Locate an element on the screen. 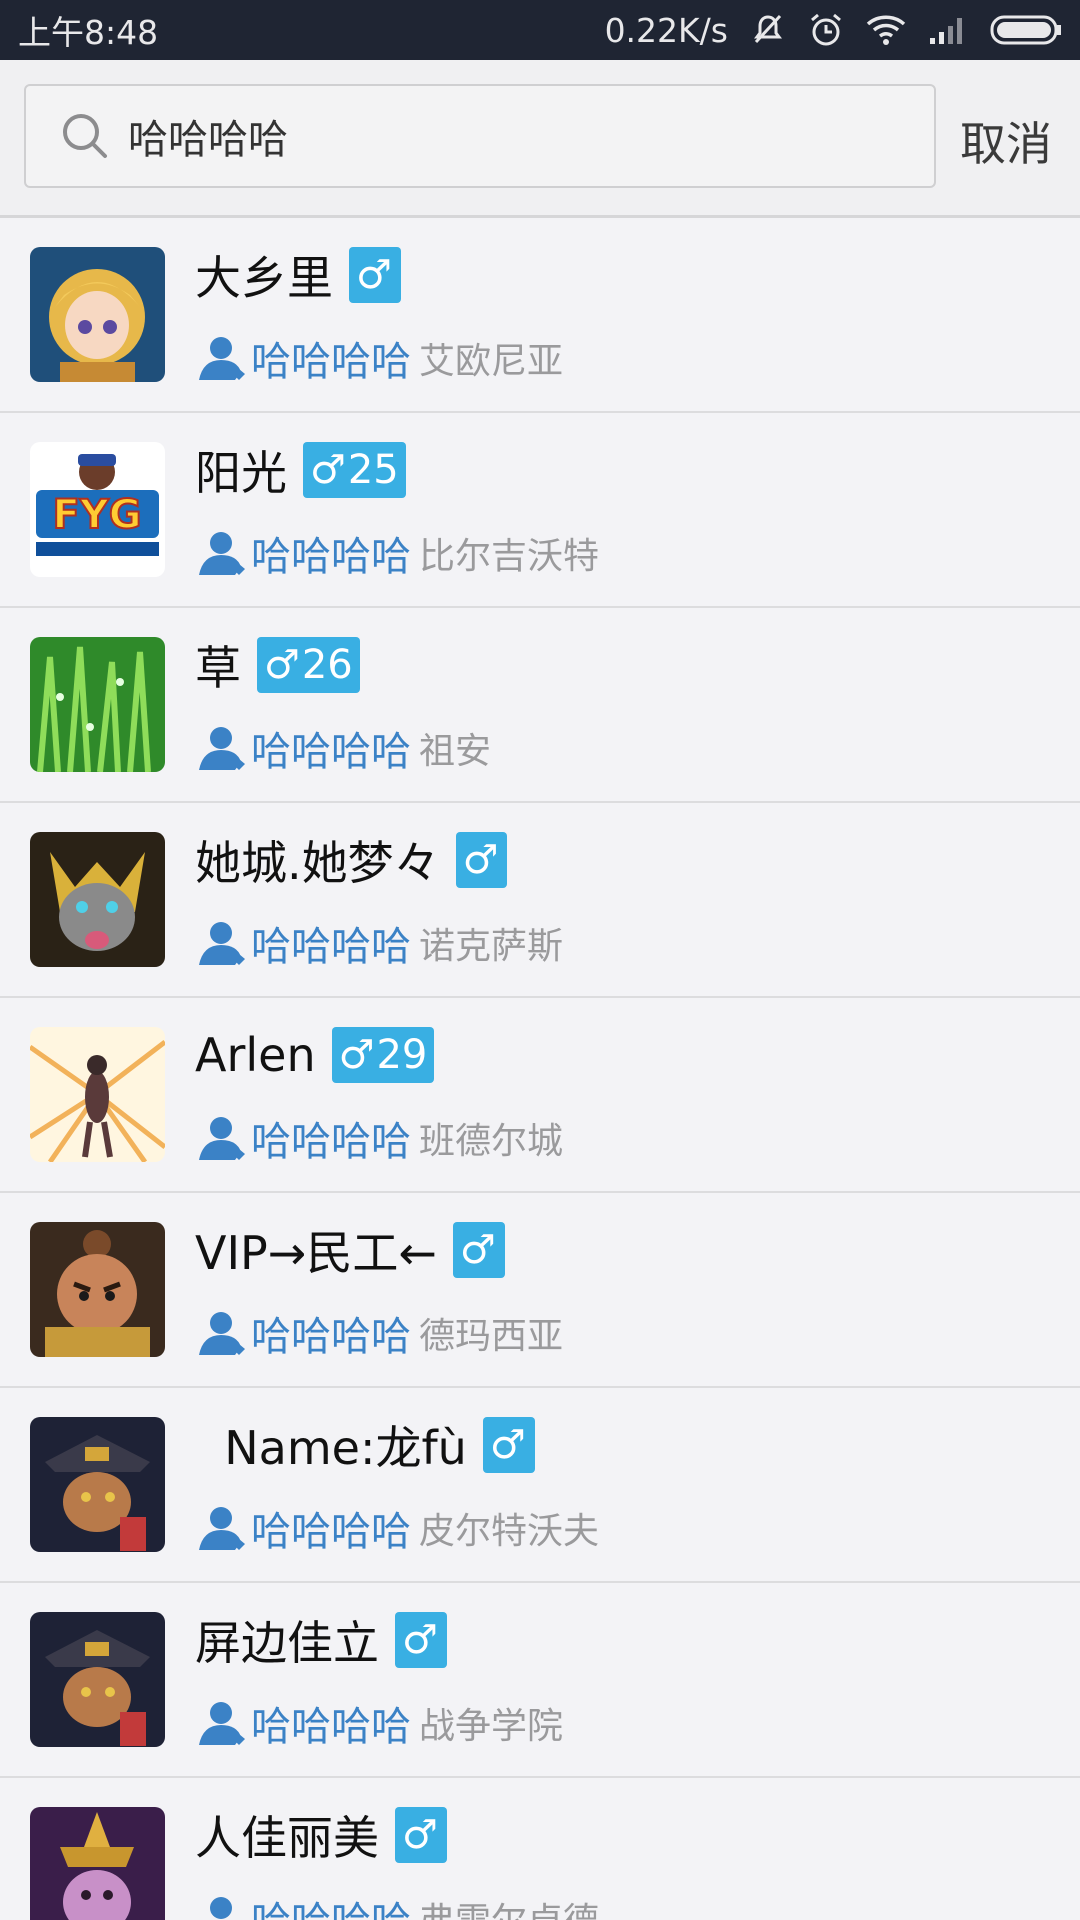  user-name: 她城.她梦々 is located at coordinates (317, 863).